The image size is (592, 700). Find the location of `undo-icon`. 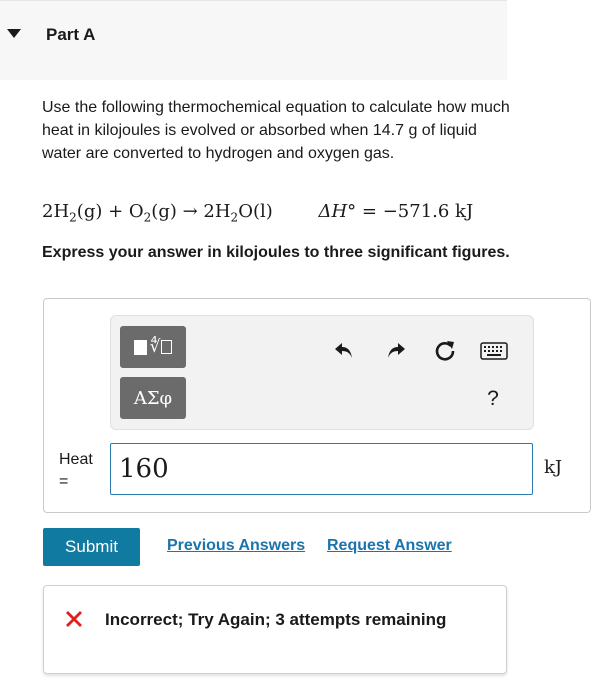

undo-icon is located at coordinates (344, 351).